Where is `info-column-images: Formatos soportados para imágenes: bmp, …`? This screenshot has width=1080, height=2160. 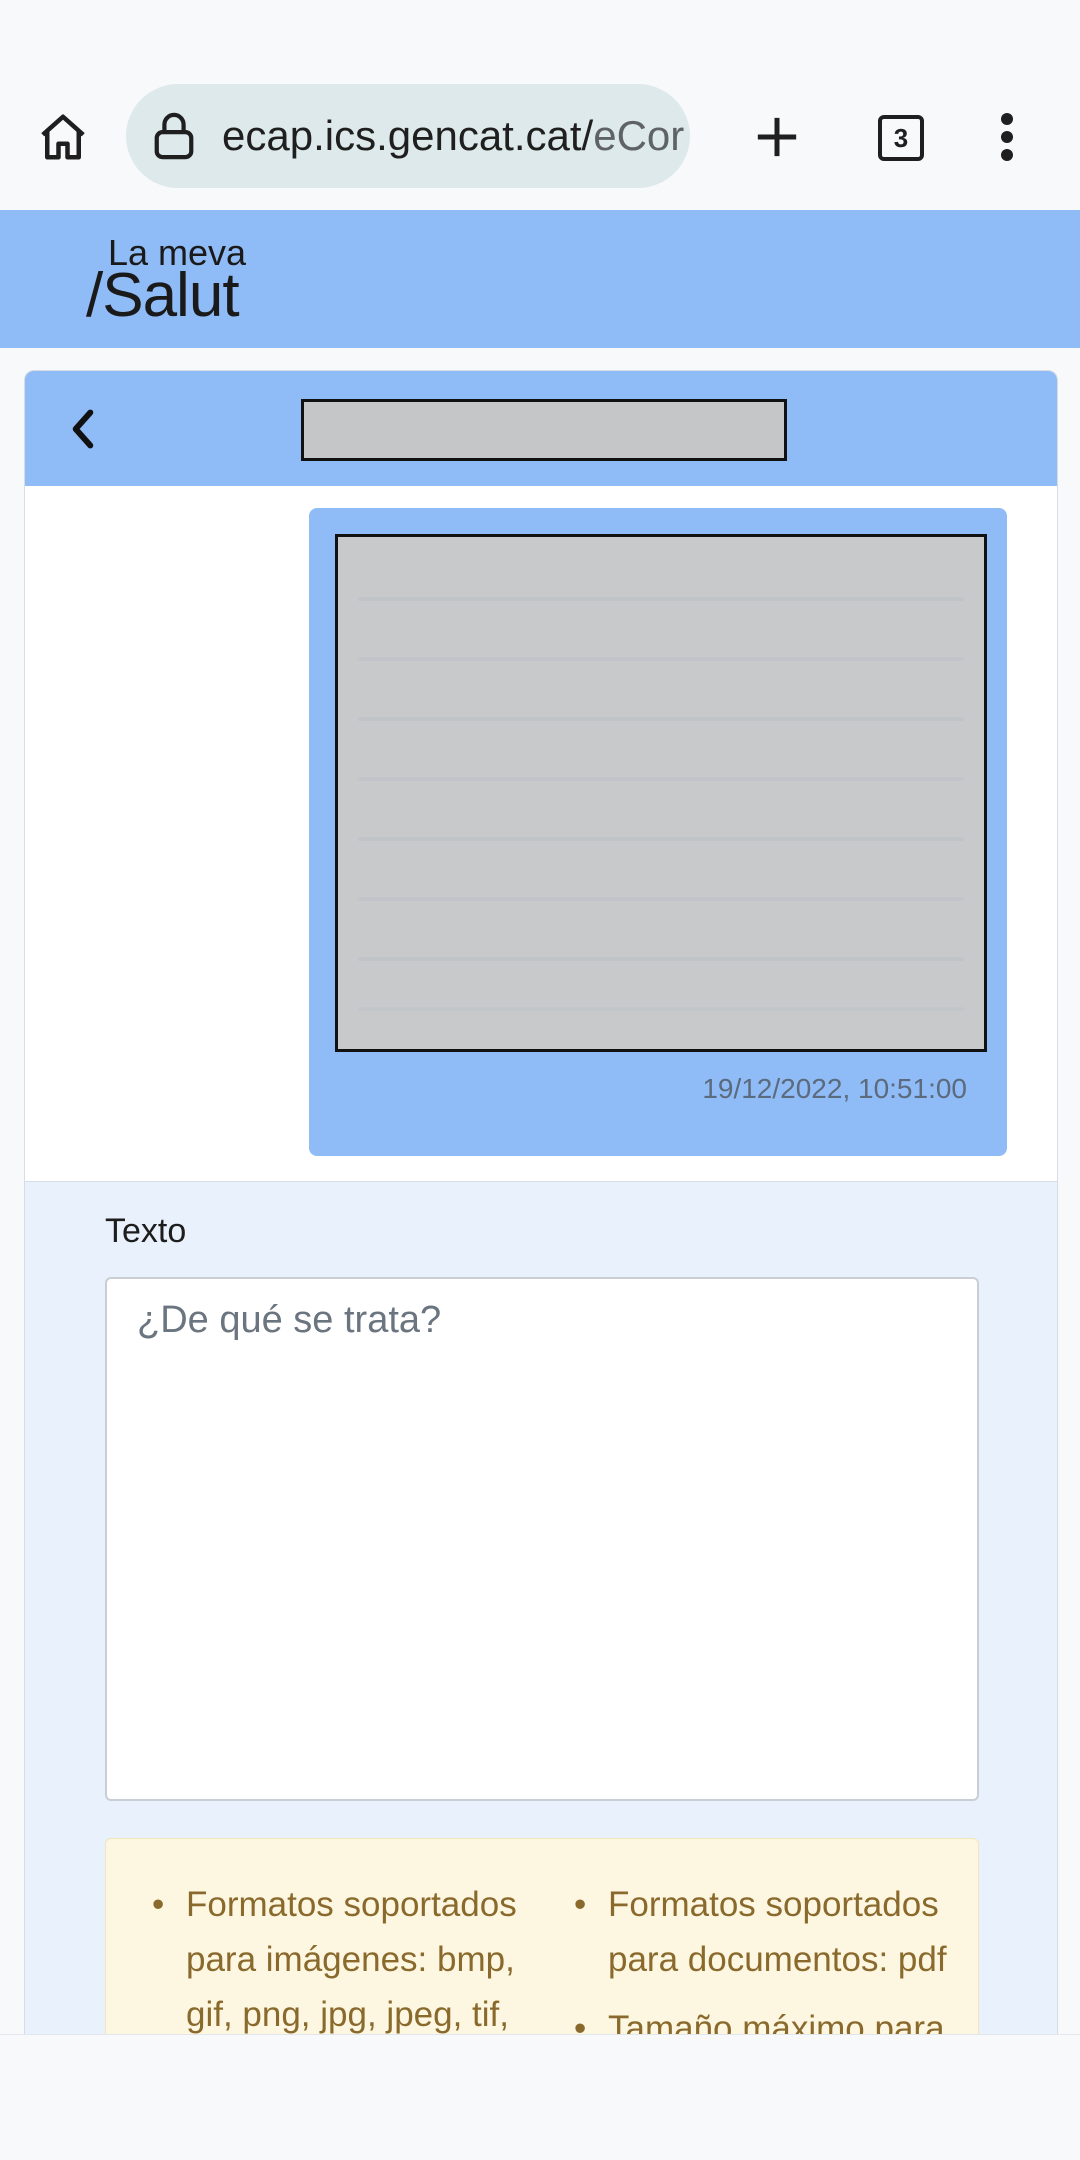 info-column-images: Formatos soportados para imágenes: bmp, … is located at coordinates (352, 1966).